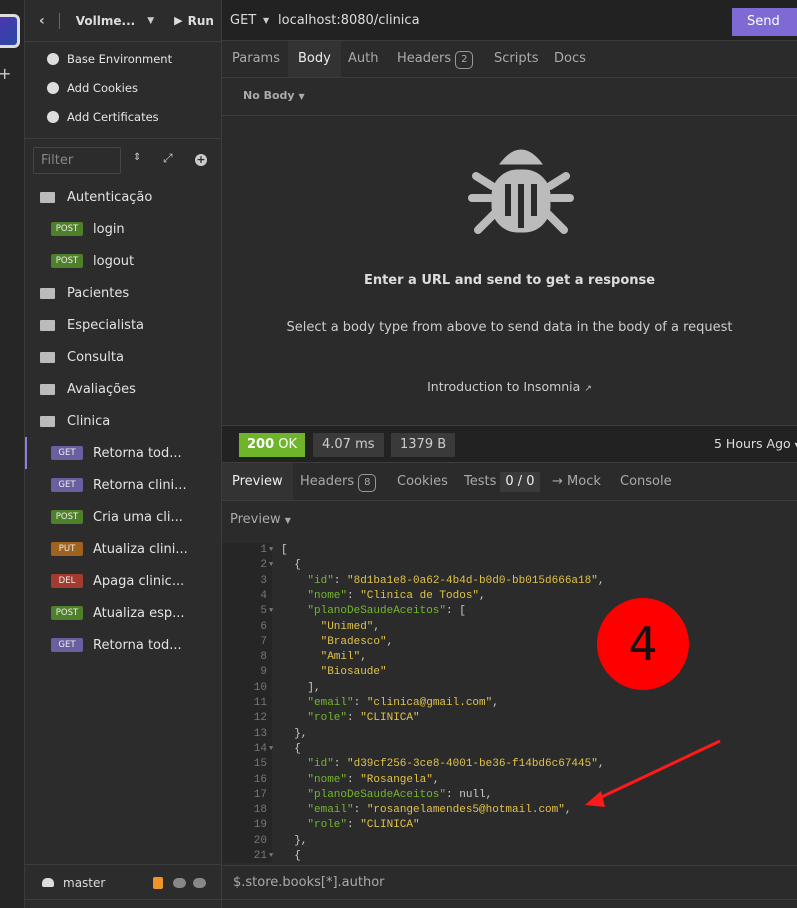  I want to click on env-item: Add Cookies, so click(92, 88).